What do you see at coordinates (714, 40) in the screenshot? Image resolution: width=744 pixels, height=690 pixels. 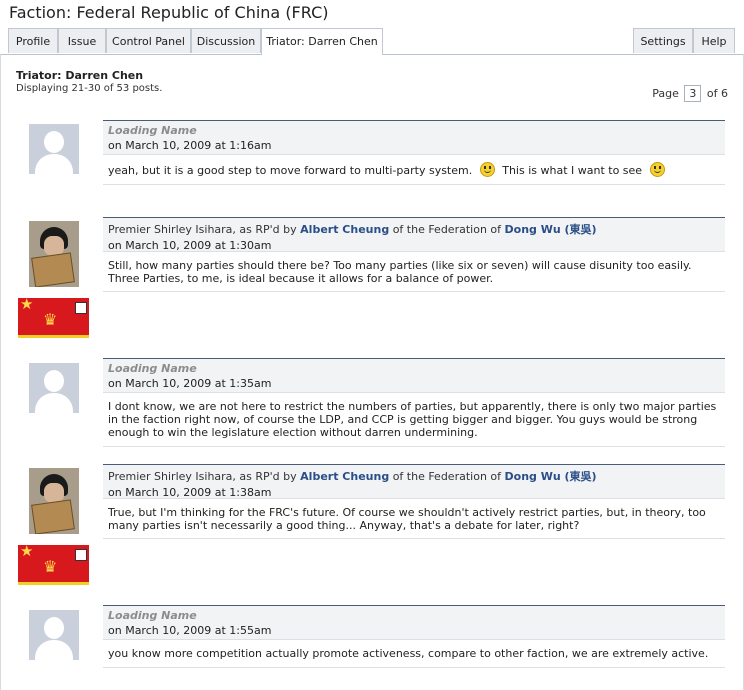 I see `tab-help: Help` at bounding box center [714, 40].